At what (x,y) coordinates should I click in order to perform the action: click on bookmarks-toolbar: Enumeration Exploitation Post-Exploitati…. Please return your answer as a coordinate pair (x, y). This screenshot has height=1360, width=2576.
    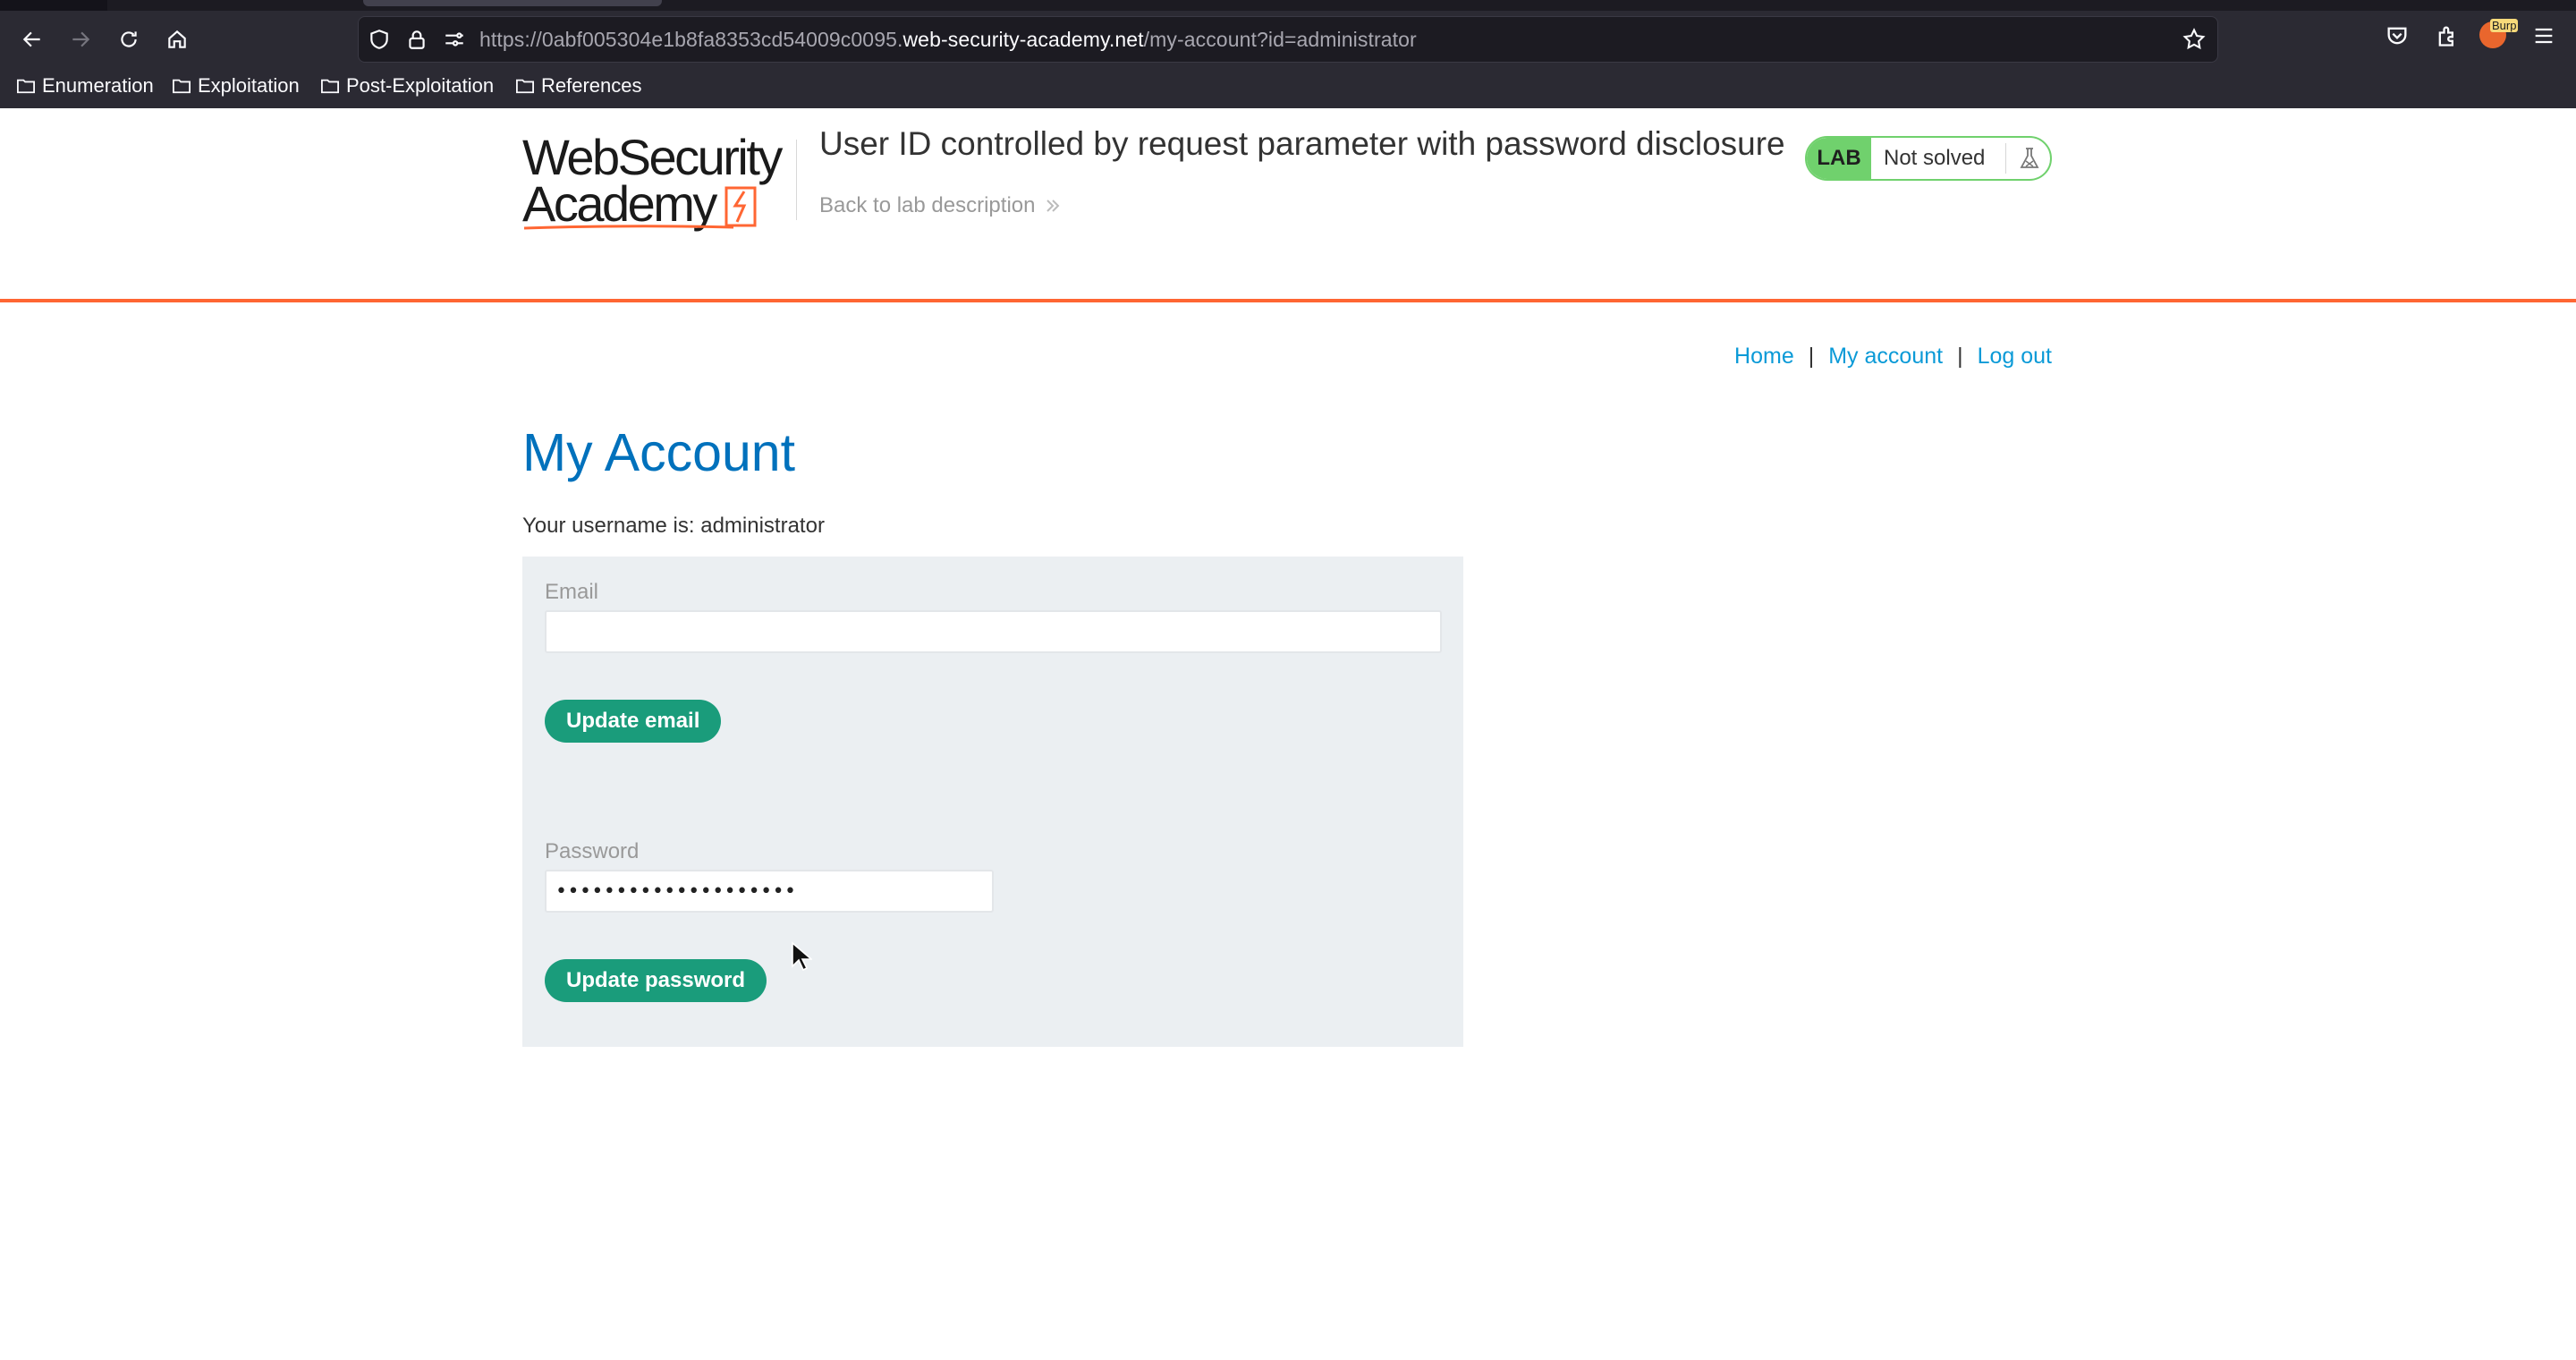
    Looking at the image, I should click on (1288, 86).